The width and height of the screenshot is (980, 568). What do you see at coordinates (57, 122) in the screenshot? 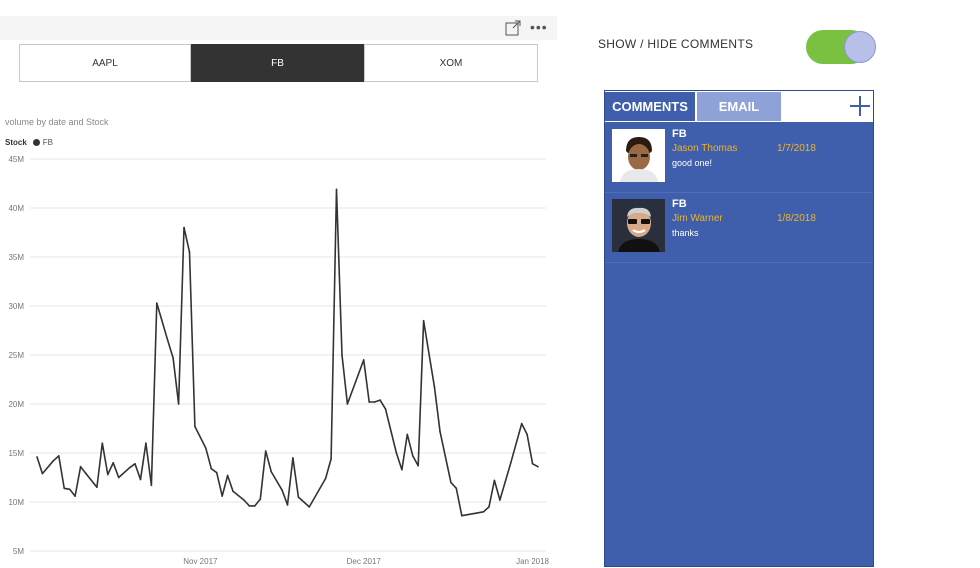
I see `chart-title: volume by date and Stock` at bounding box center [57, 122].